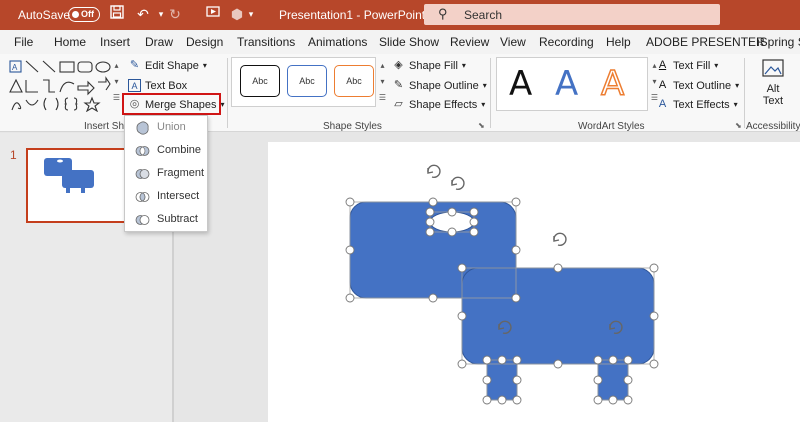 Image resolution: width=800 pixels, height=422 pixels. Describe the element at coordinates (778, 42) in the screenshot. I see `tab-ispring: iSpring S` at that location.